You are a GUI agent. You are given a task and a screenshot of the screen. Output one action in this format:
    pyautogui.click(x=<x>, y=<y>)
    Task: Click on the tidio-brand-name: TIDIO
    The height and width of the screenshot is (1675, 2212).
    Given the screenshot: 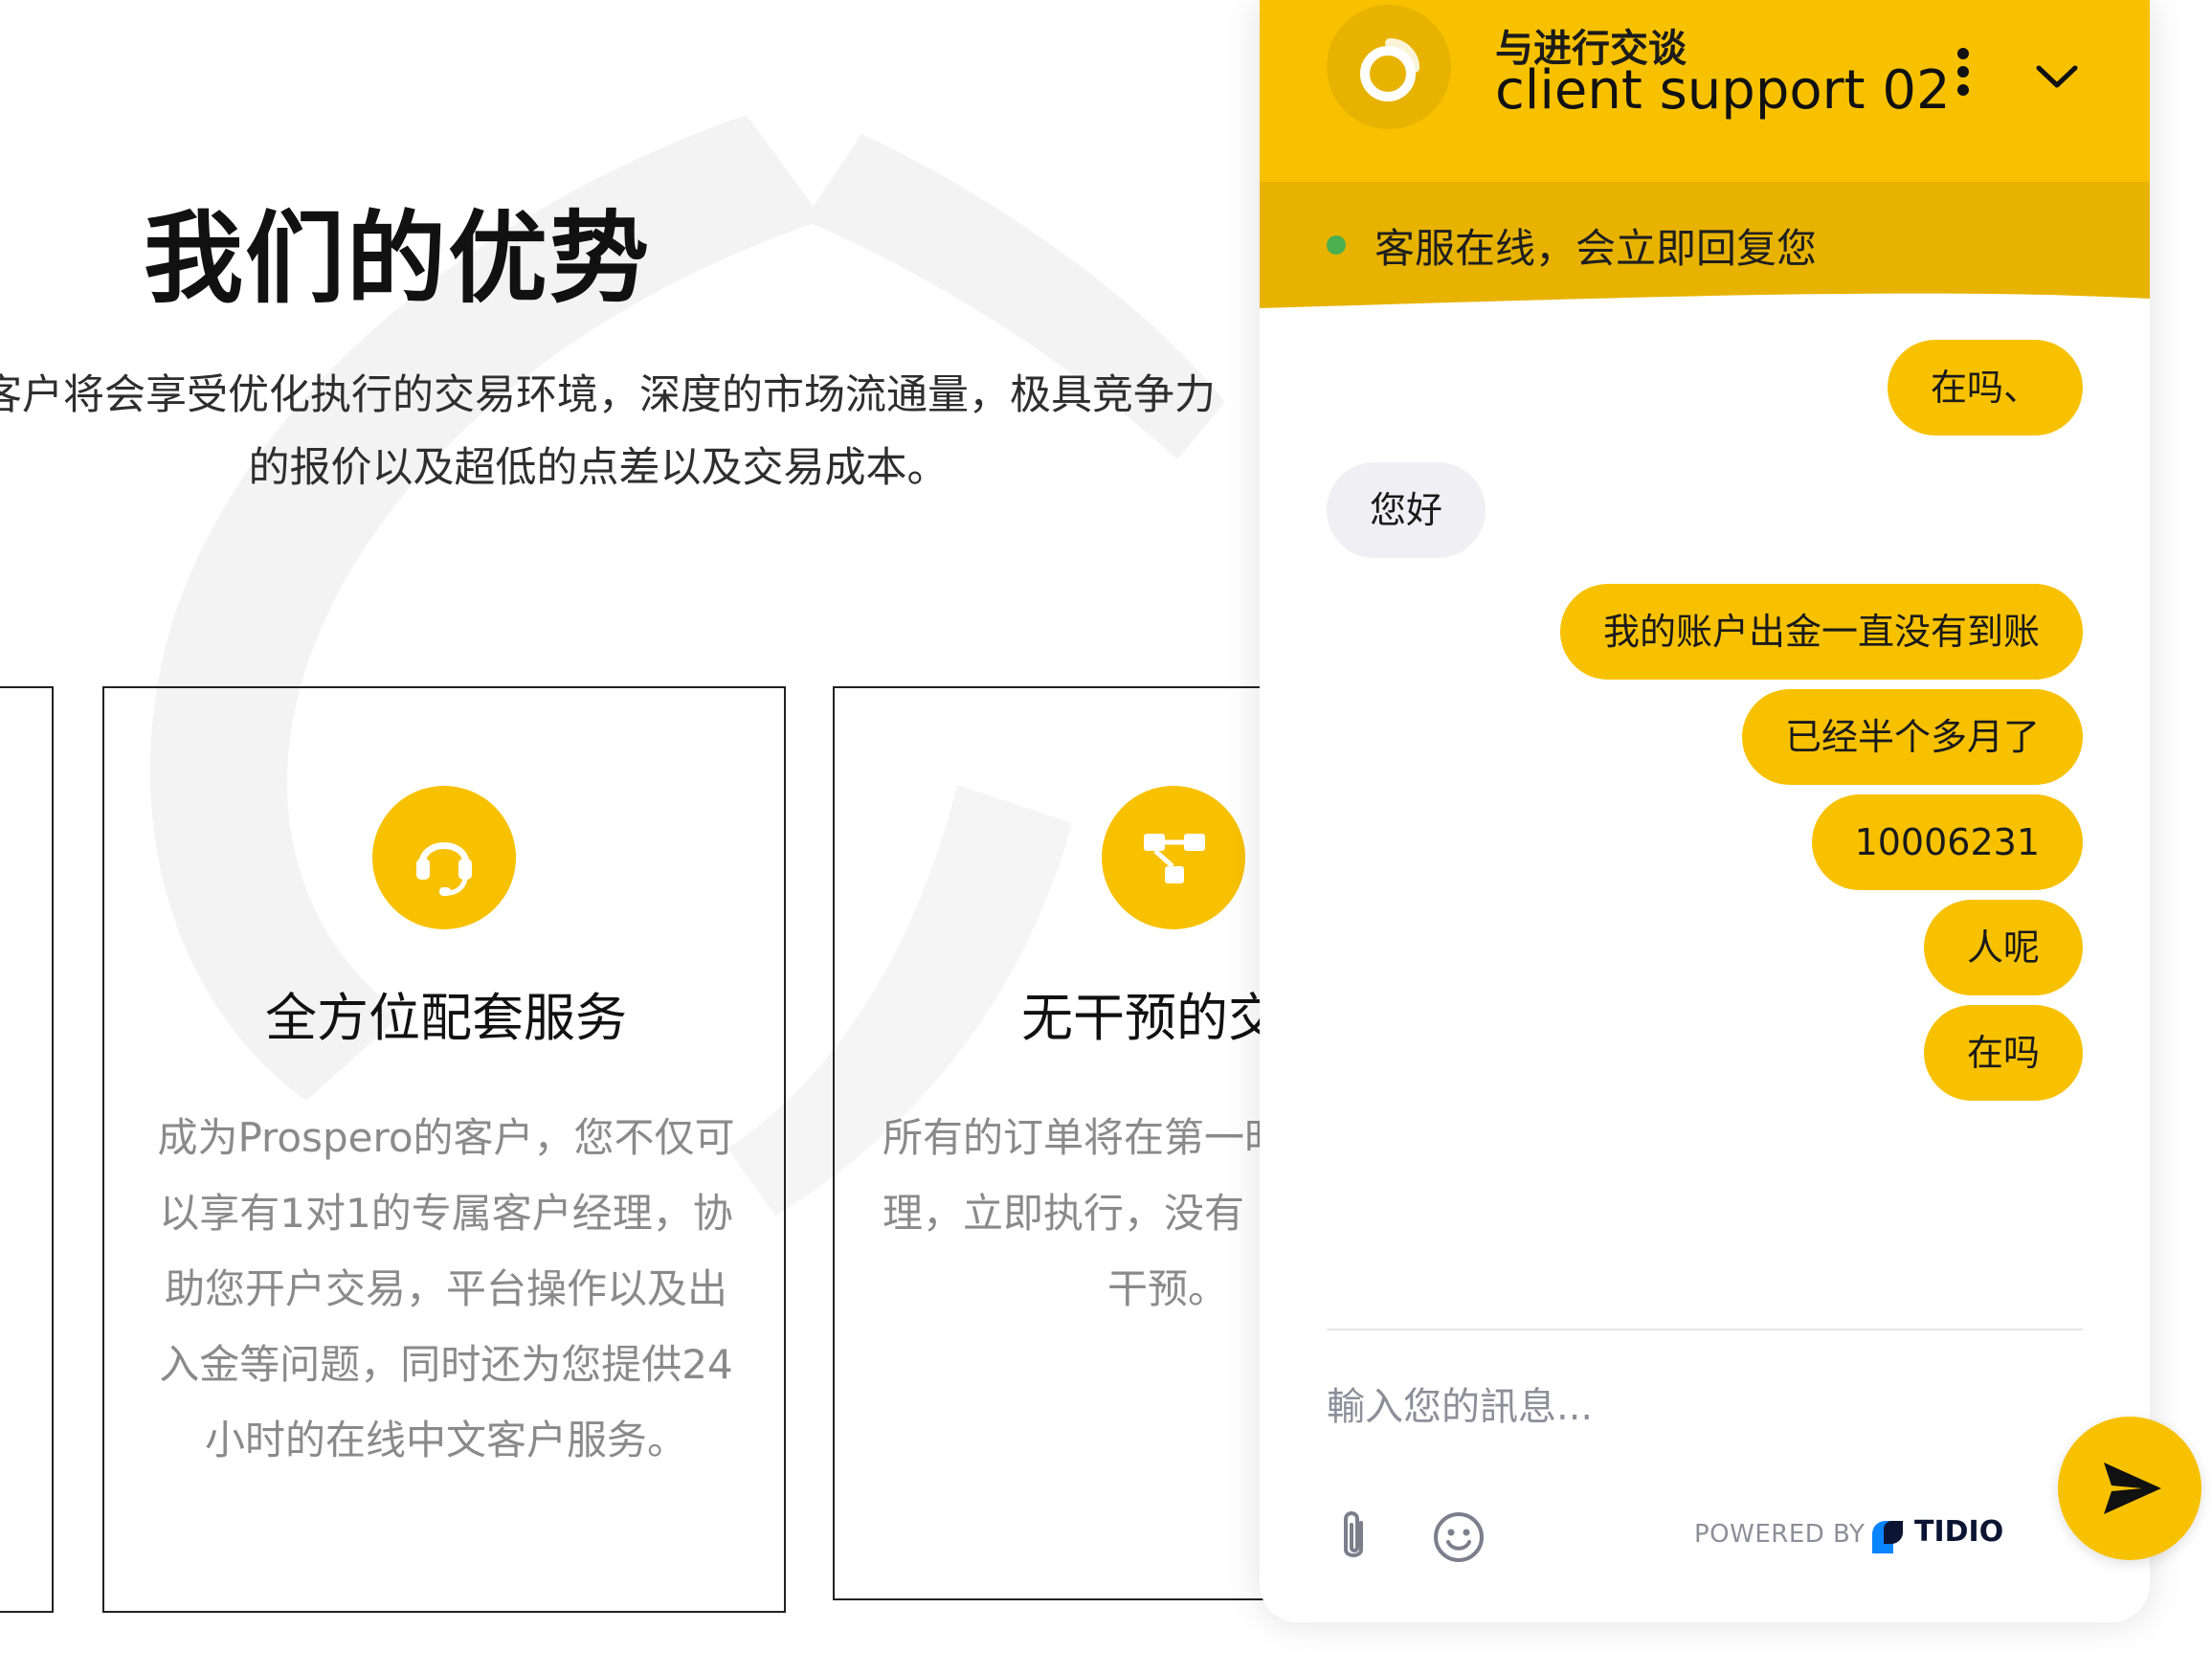 What is the action you would take?
    pyautogui.click(x=1959, y=1532)
    